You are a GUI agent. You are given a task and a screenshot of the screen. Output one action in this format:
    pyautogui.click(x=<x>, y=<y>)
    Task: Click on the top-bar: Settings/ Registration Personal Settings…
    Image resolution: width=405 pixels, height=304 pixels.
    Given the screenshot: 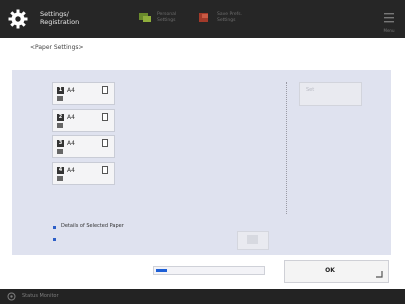 What is the action you would take?
    pyautogui.click(x=202, y=19)
    